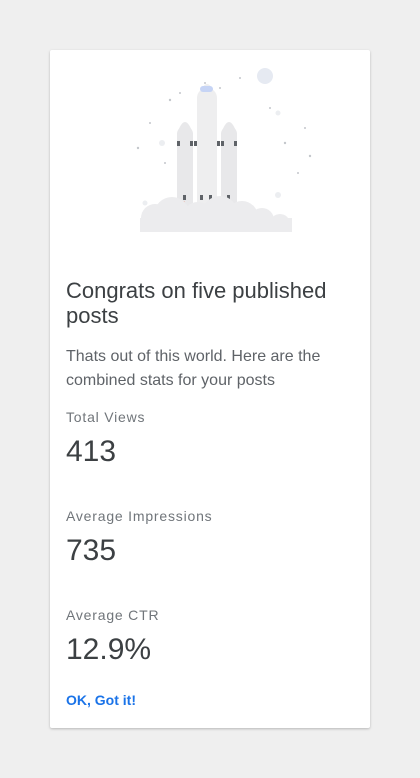 The width and height of the screenshot is (420, 778). What do you see at coordinates (91, 451) in the screenshot?
I see `stat-value-total-views: 413` at bounding box center [91, 451].